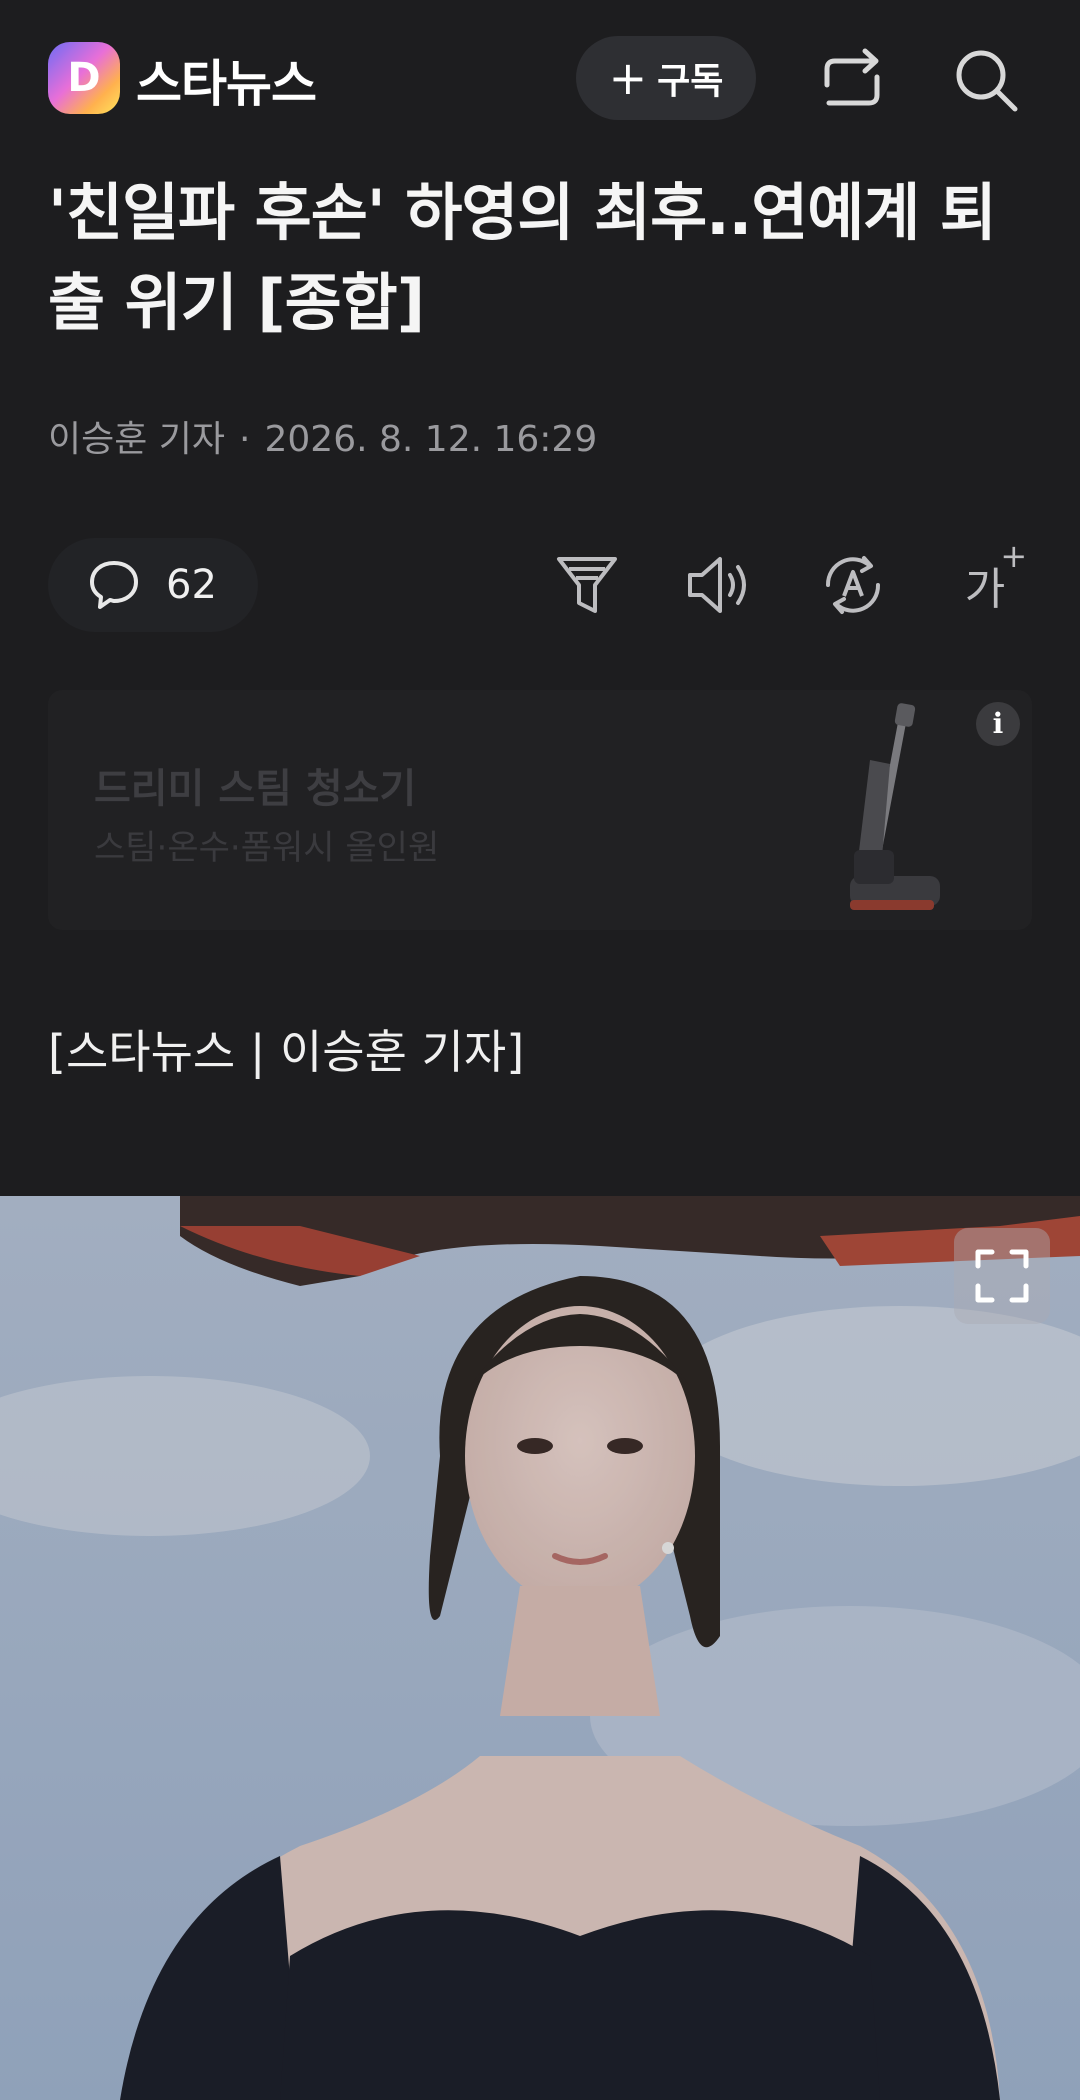  What do you see at coordinates (255, 789) in the screenshot?
I see `ad-title: 드리미 스팀 청소기` at bounding box center [255, 789].